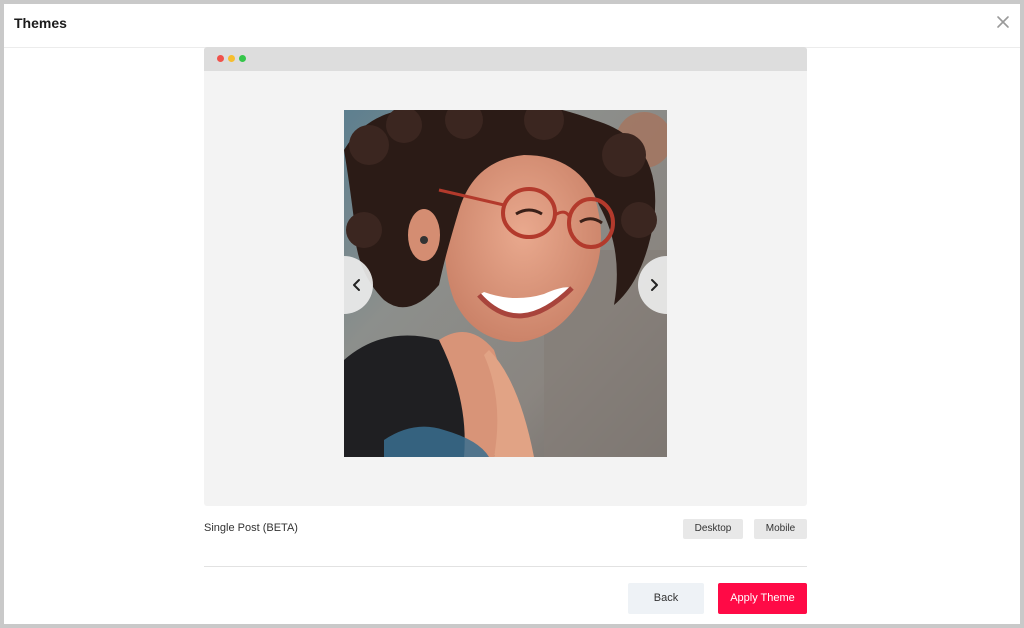 This screenshot has height=628, width=1024. I want to click on chevron-right-icon, so click(654, 285).